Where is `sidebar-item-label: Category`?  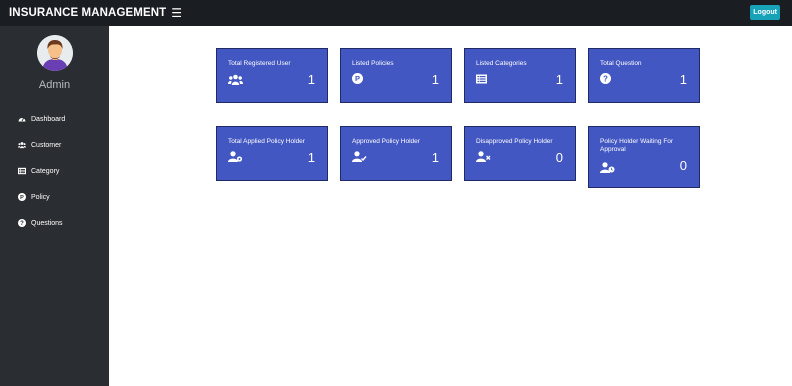
sidebar-item-label: Category is located at coordinates (45, 171).